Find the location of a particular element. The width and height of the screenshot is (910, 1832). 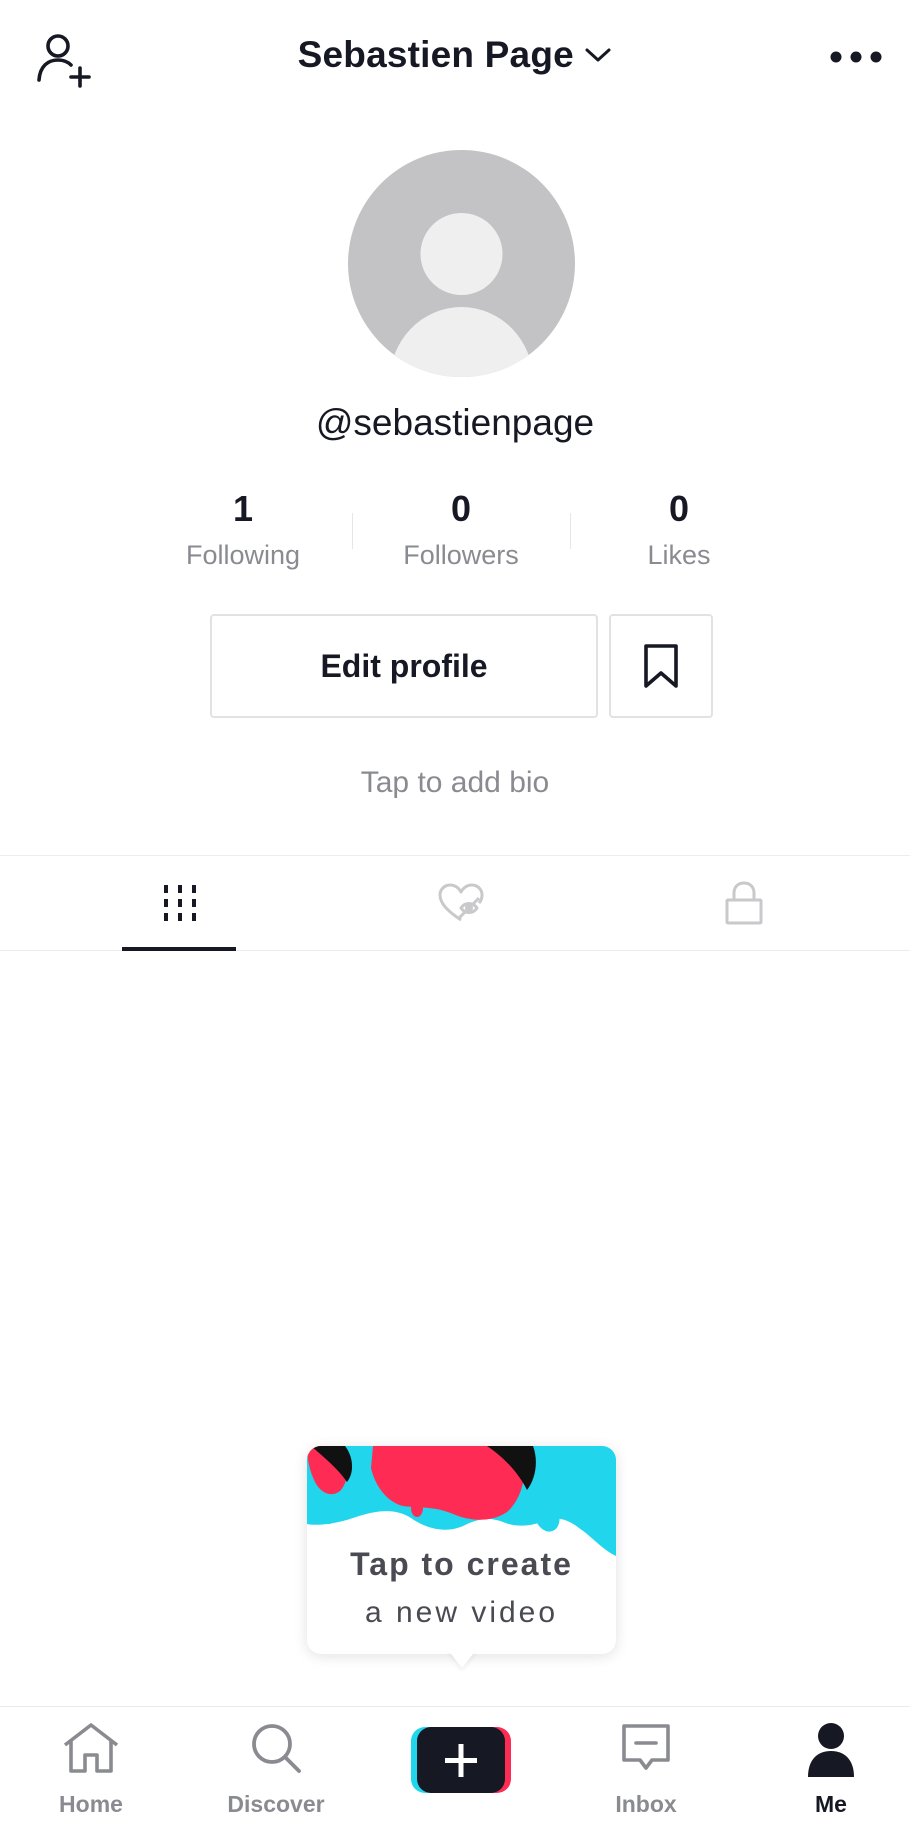

nav-discover-label: Discover is located at coordinates (276, 1804).